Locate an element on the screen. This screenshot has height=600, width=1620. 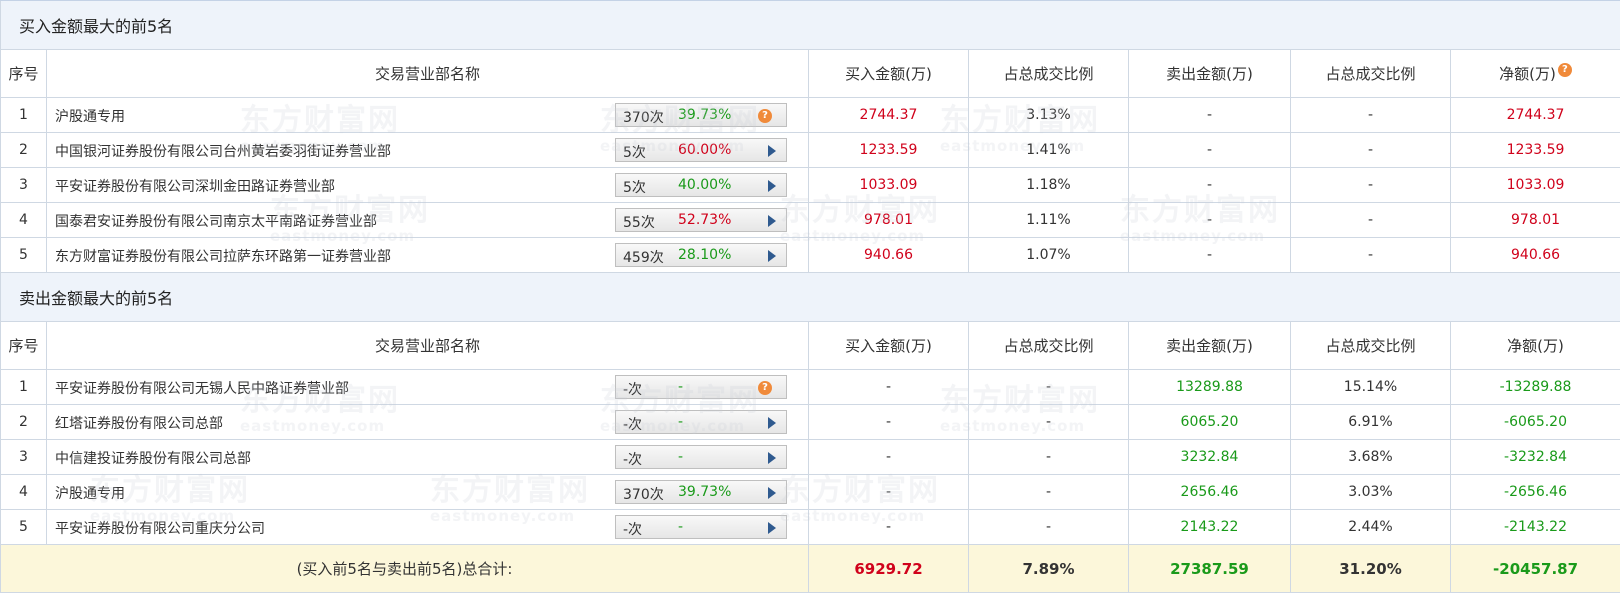
trade-count: 5次 is located at coordinates (634, 188).